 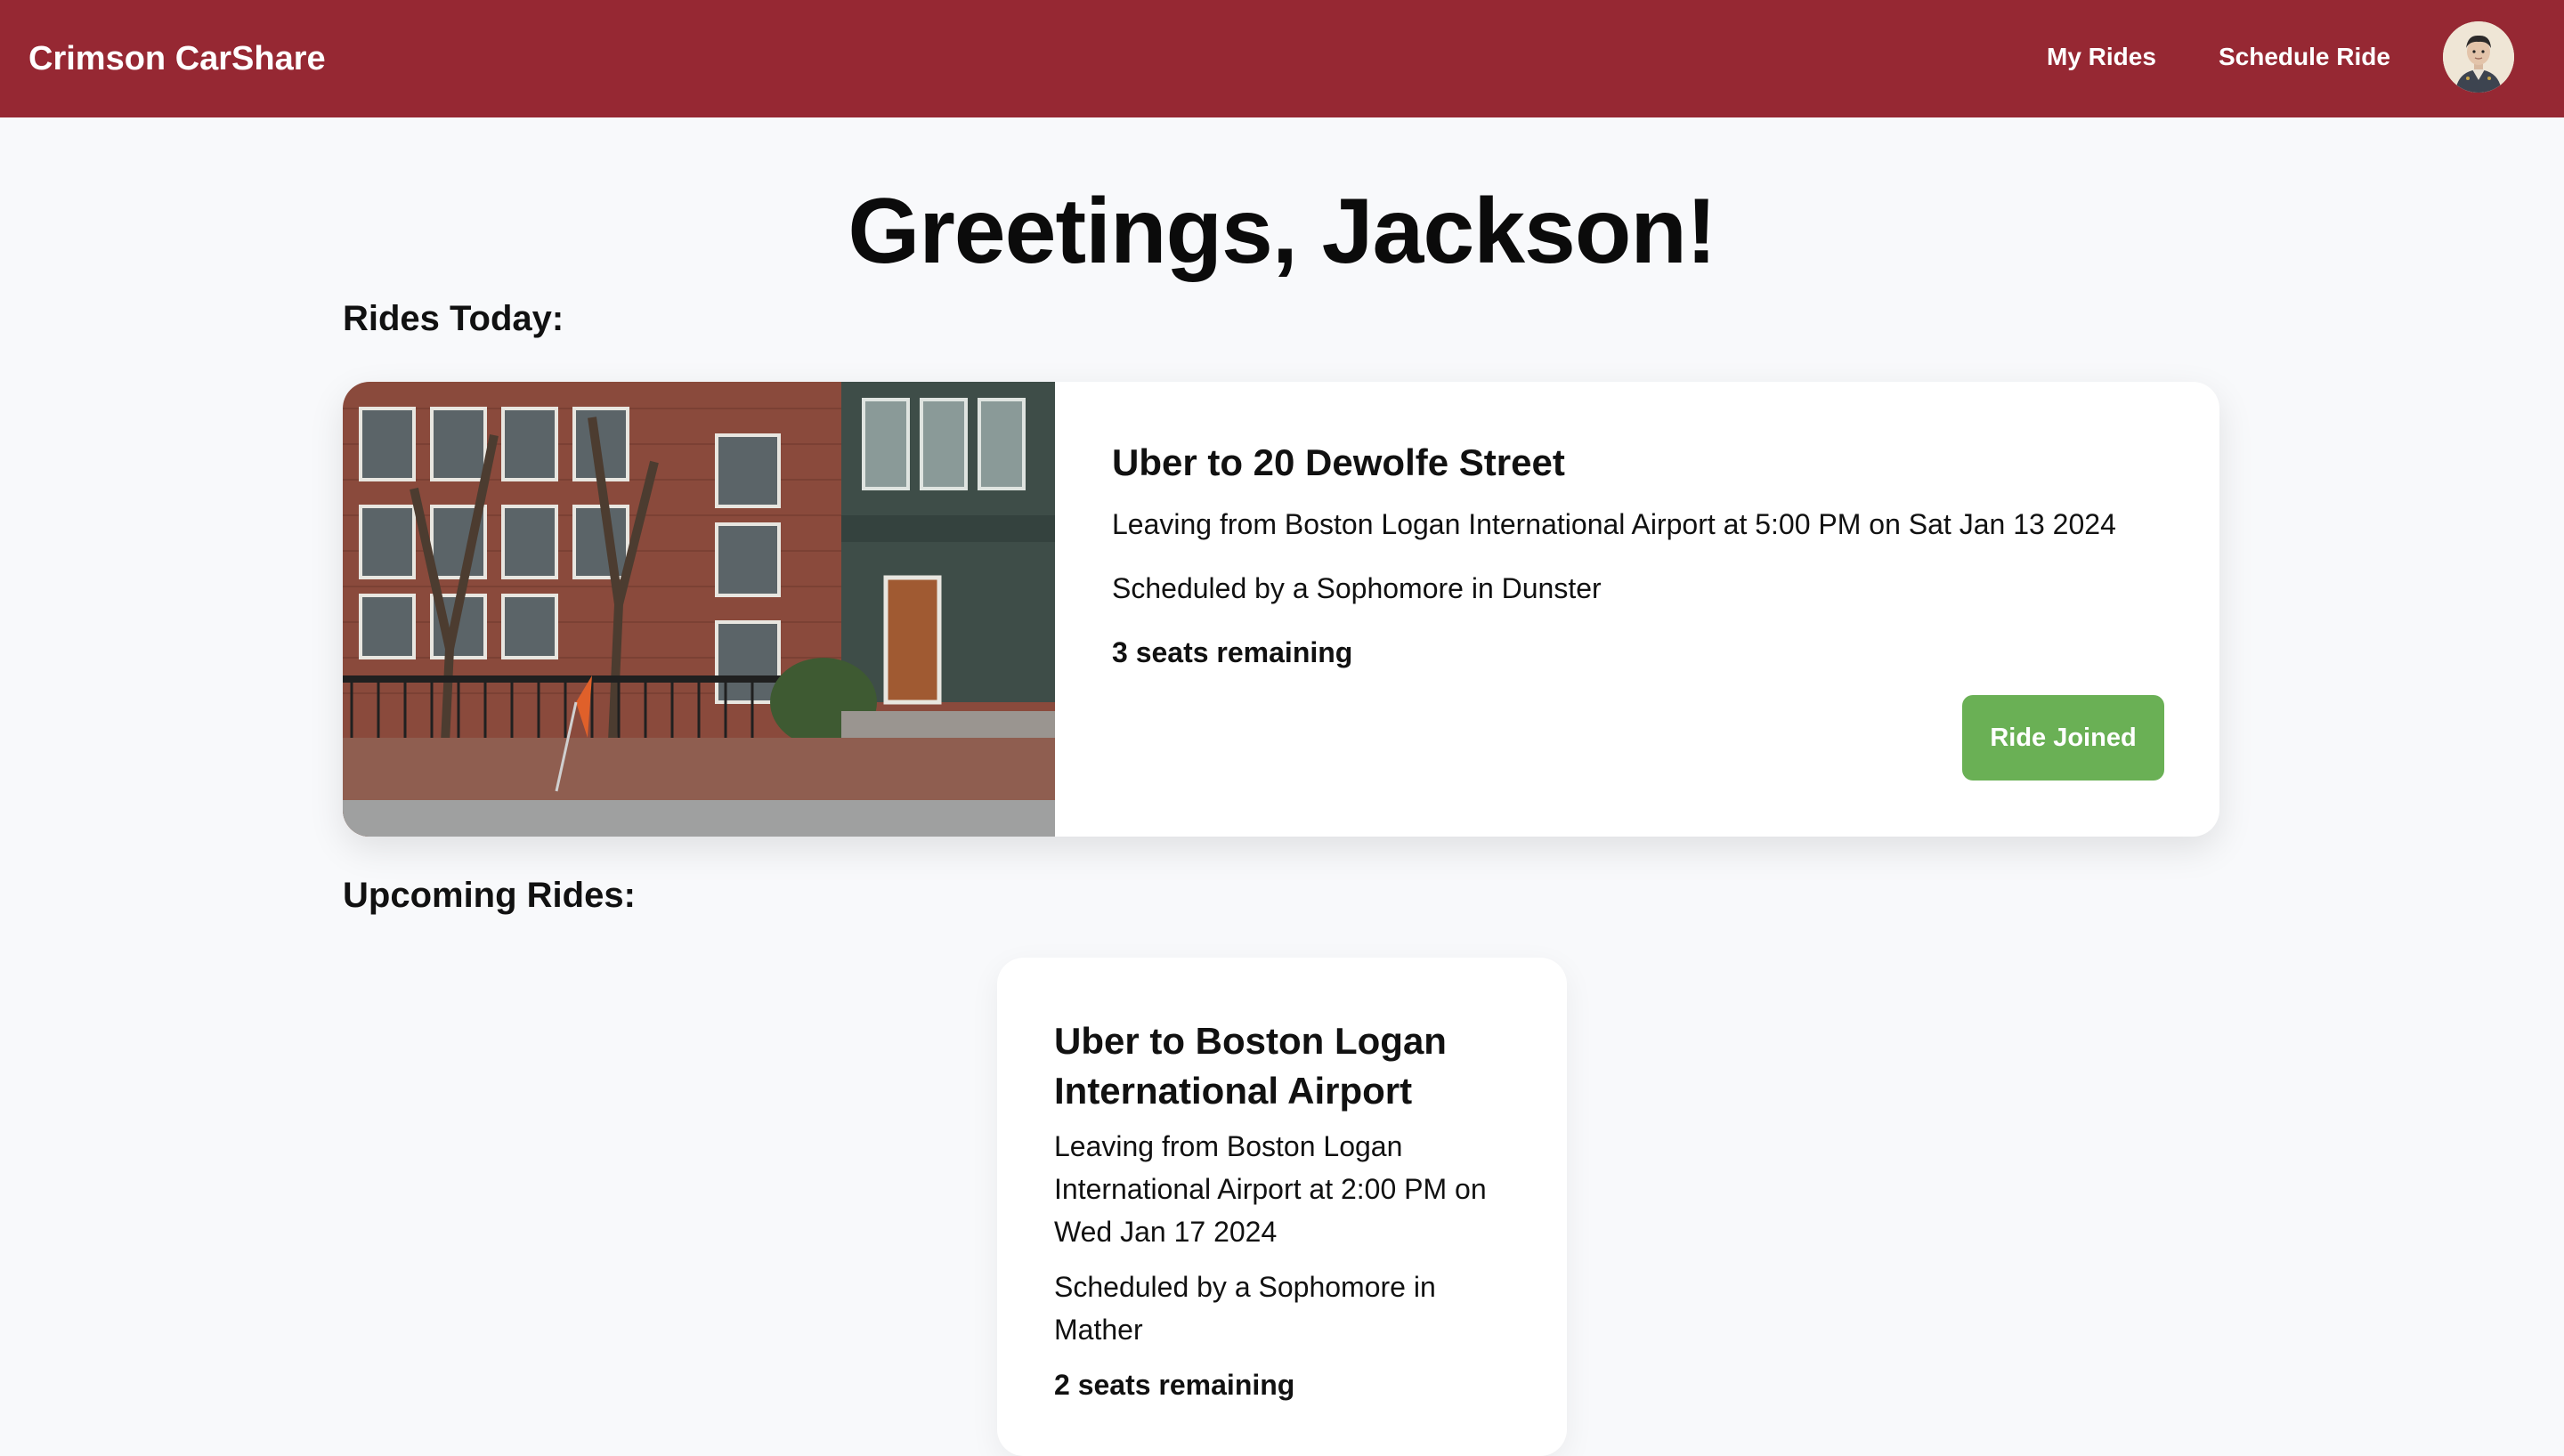 What do you see at coordinates (2304, 57) in the screenshot?
I see `nav-schedule-ride-link: Schedule Ride` at bounding box center [2304, 57].